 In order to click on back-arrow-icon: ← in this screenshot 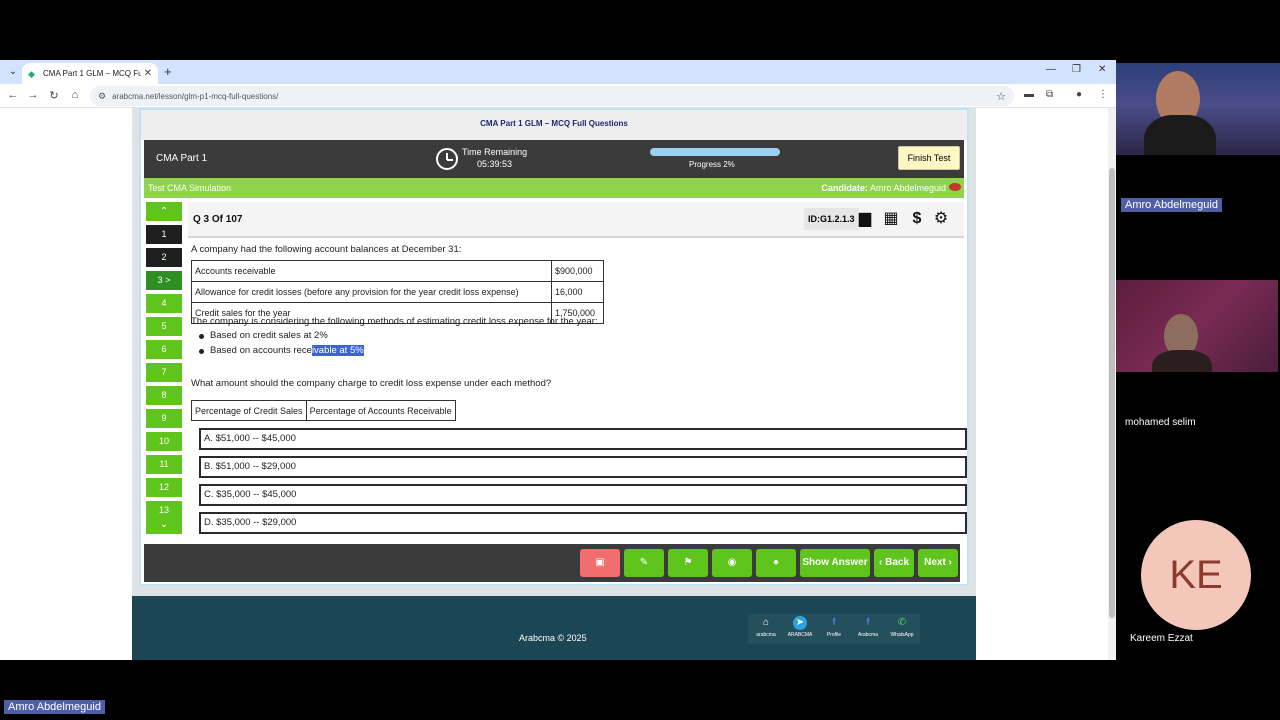, I will do `click(13, 95)`.